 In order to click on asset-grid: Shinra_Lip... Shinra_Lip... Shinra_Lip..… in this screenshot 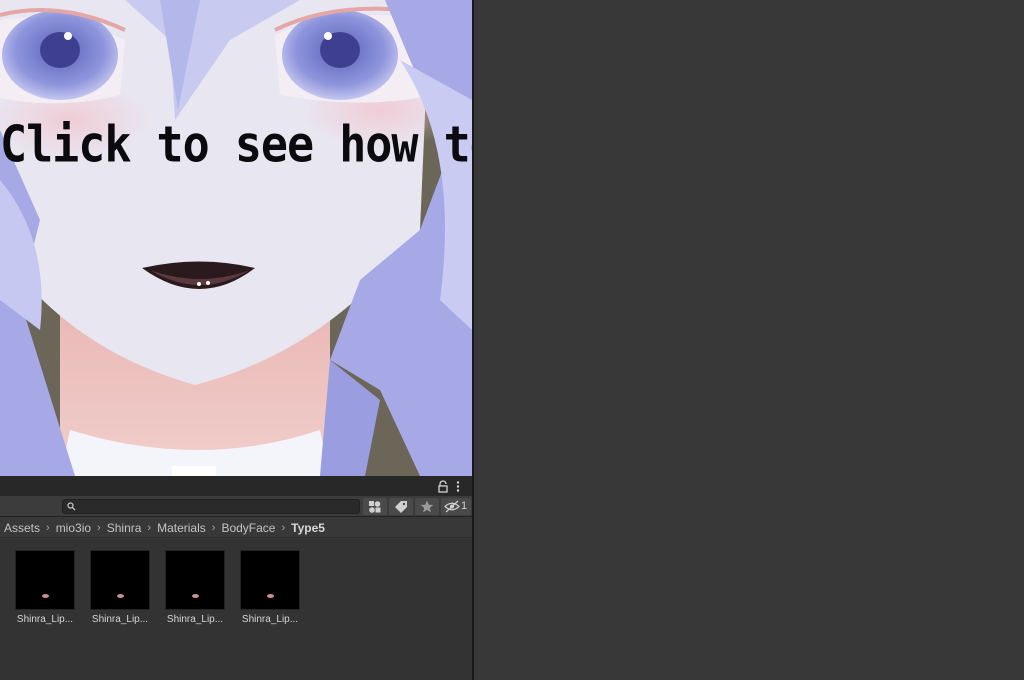, I will do `click(236, 609)`.